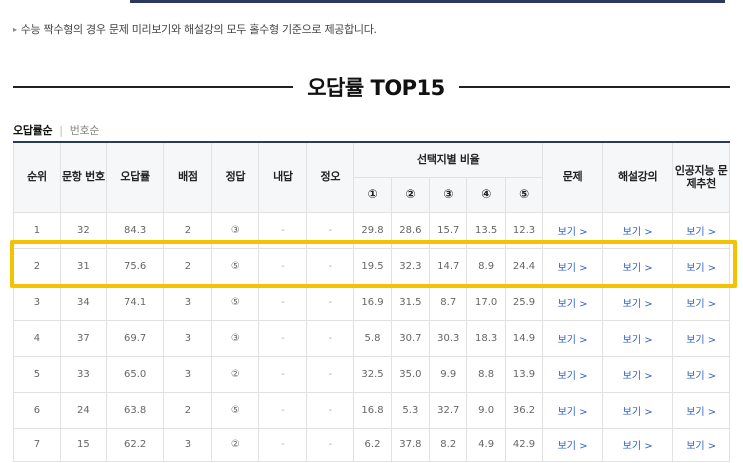 Image resolution: width=743 pixels, height=463 pixels. I want to click on cell-choice-5: 36.2, so click(524, 410).